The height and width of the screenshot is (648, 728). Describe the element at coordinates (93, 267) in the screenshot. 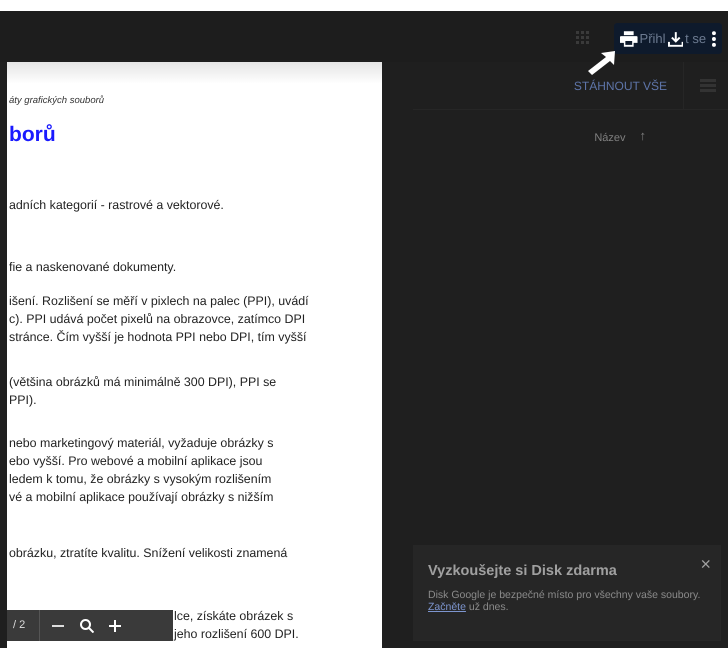

I see `document-text-line: fie a naskenované dokumenty.` at that location.